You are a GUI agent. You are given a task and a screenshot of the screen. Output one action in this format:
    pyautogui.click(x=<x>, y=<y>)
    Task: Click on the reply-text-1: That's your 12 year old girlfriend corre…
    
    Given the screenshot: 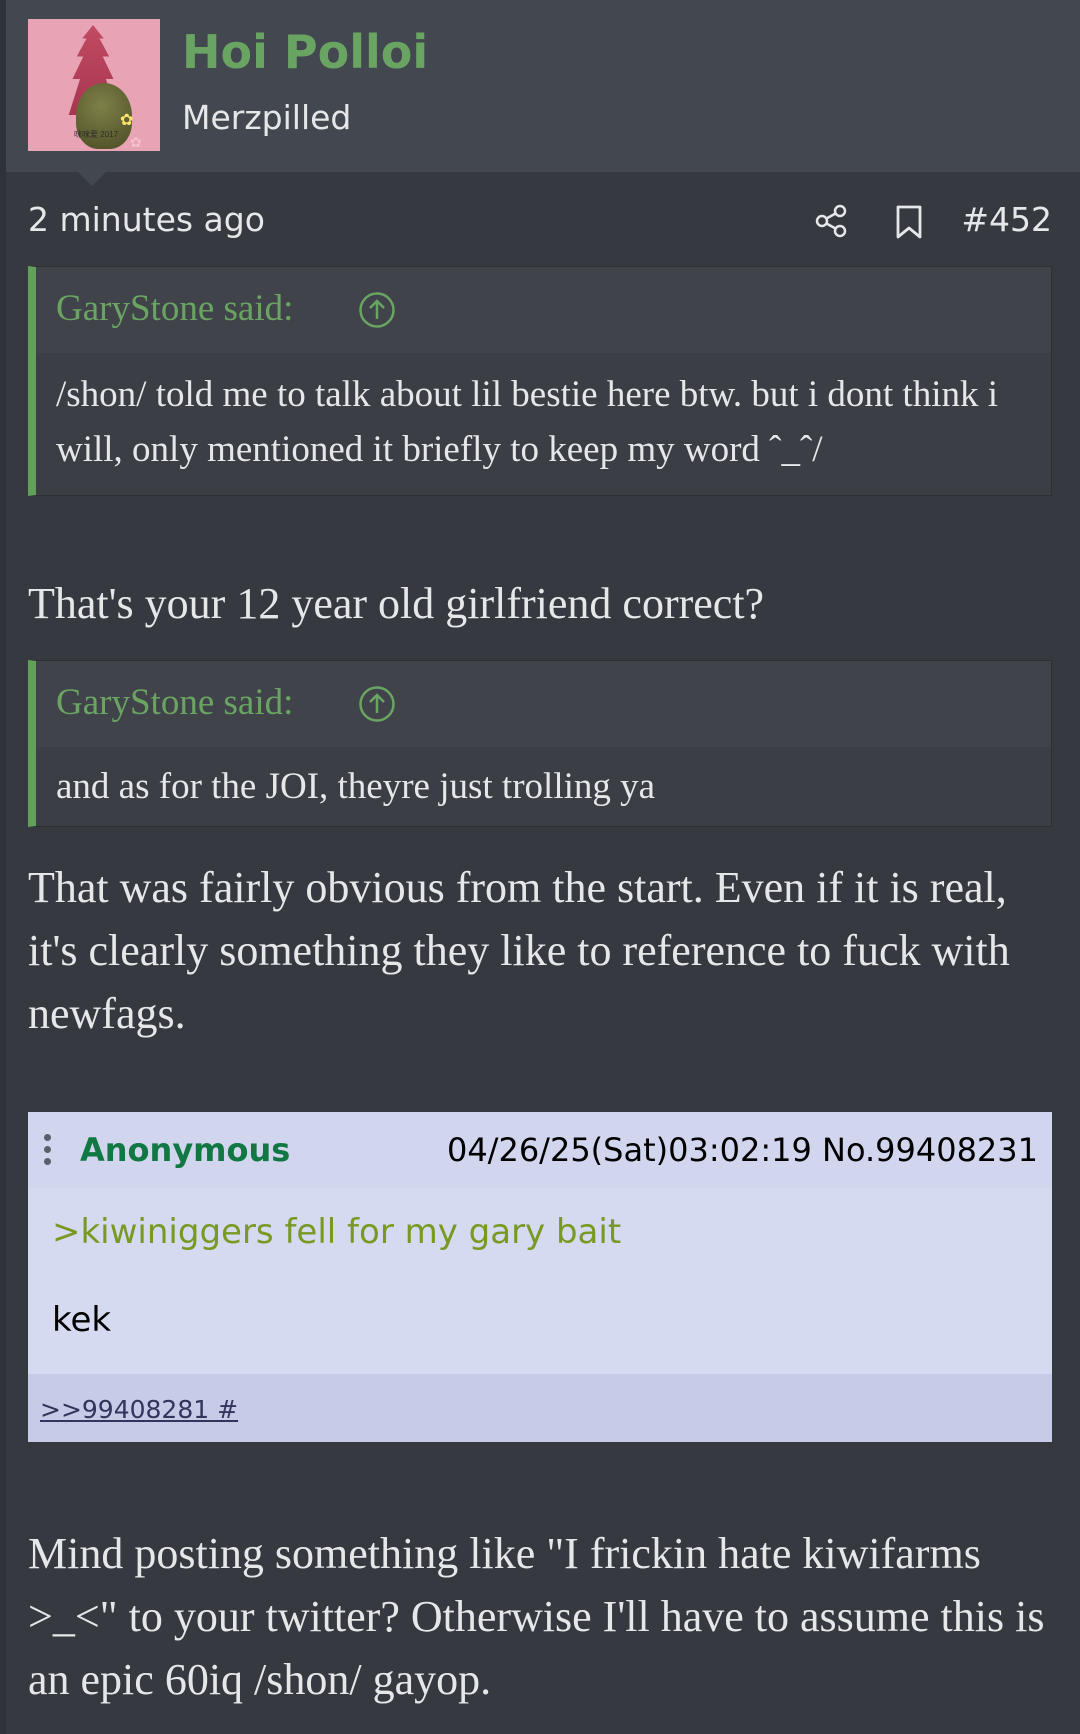 What is the action you would take?
    pyautogui.click(x=396, y=603)
    